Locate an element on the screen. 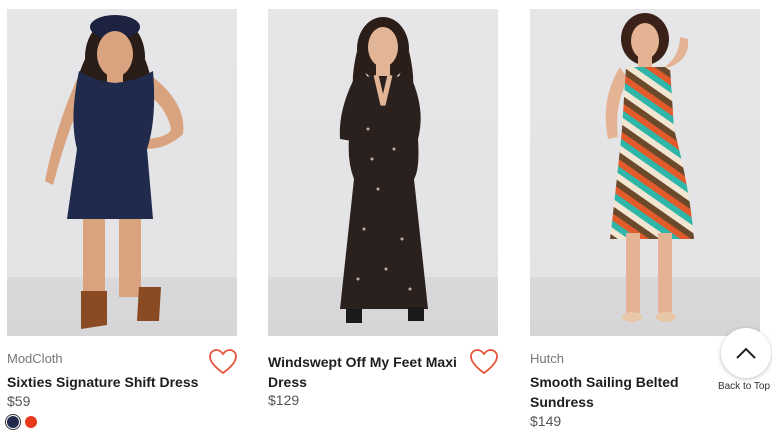 The width and height of the screenshot is (772, 438). color-swatches is located at coordinates (22, 422).